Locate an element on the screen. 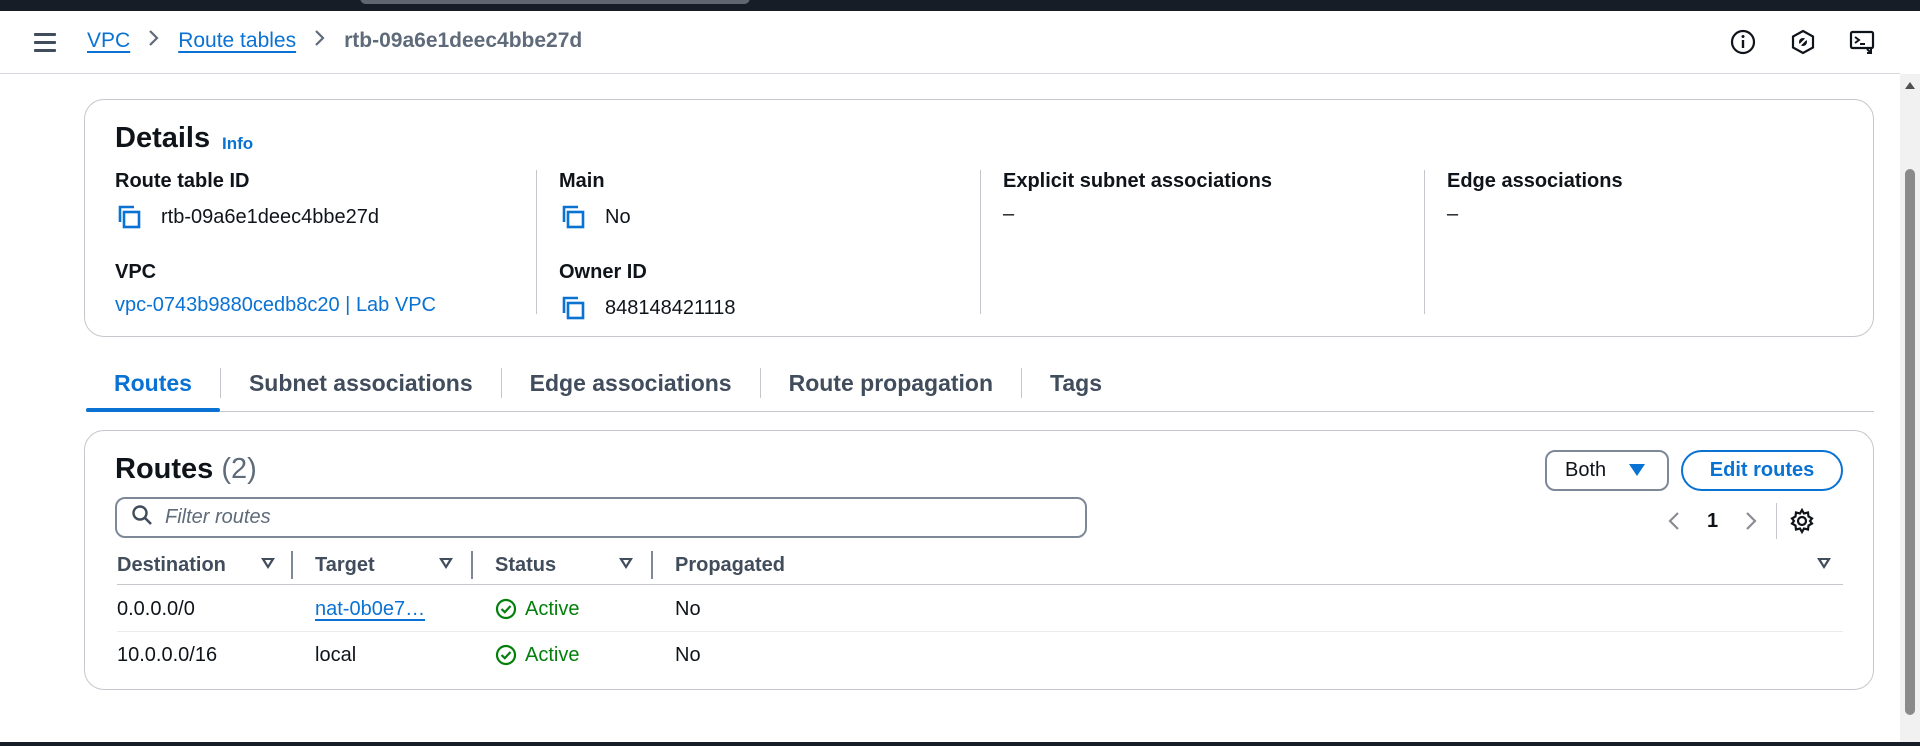  routes-title-text: Routes is located at coordinates (164, 469).